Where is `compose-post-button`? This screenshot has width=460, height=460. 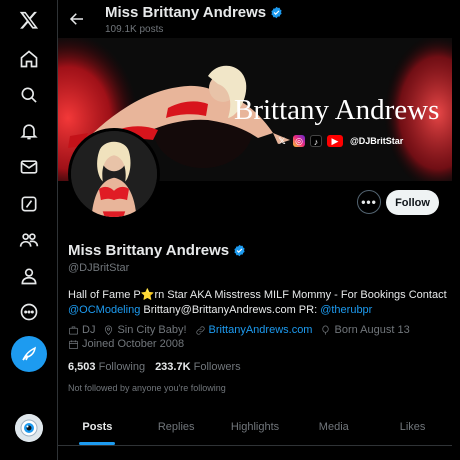 compose-post-button is located at coordinates (29, 354).